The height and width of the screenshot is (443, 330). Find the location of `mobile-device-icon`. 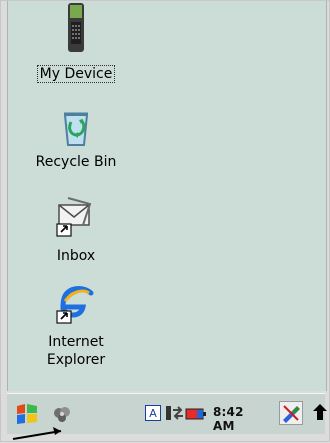

mobile-device-icon is located at coordinates (76, 27).